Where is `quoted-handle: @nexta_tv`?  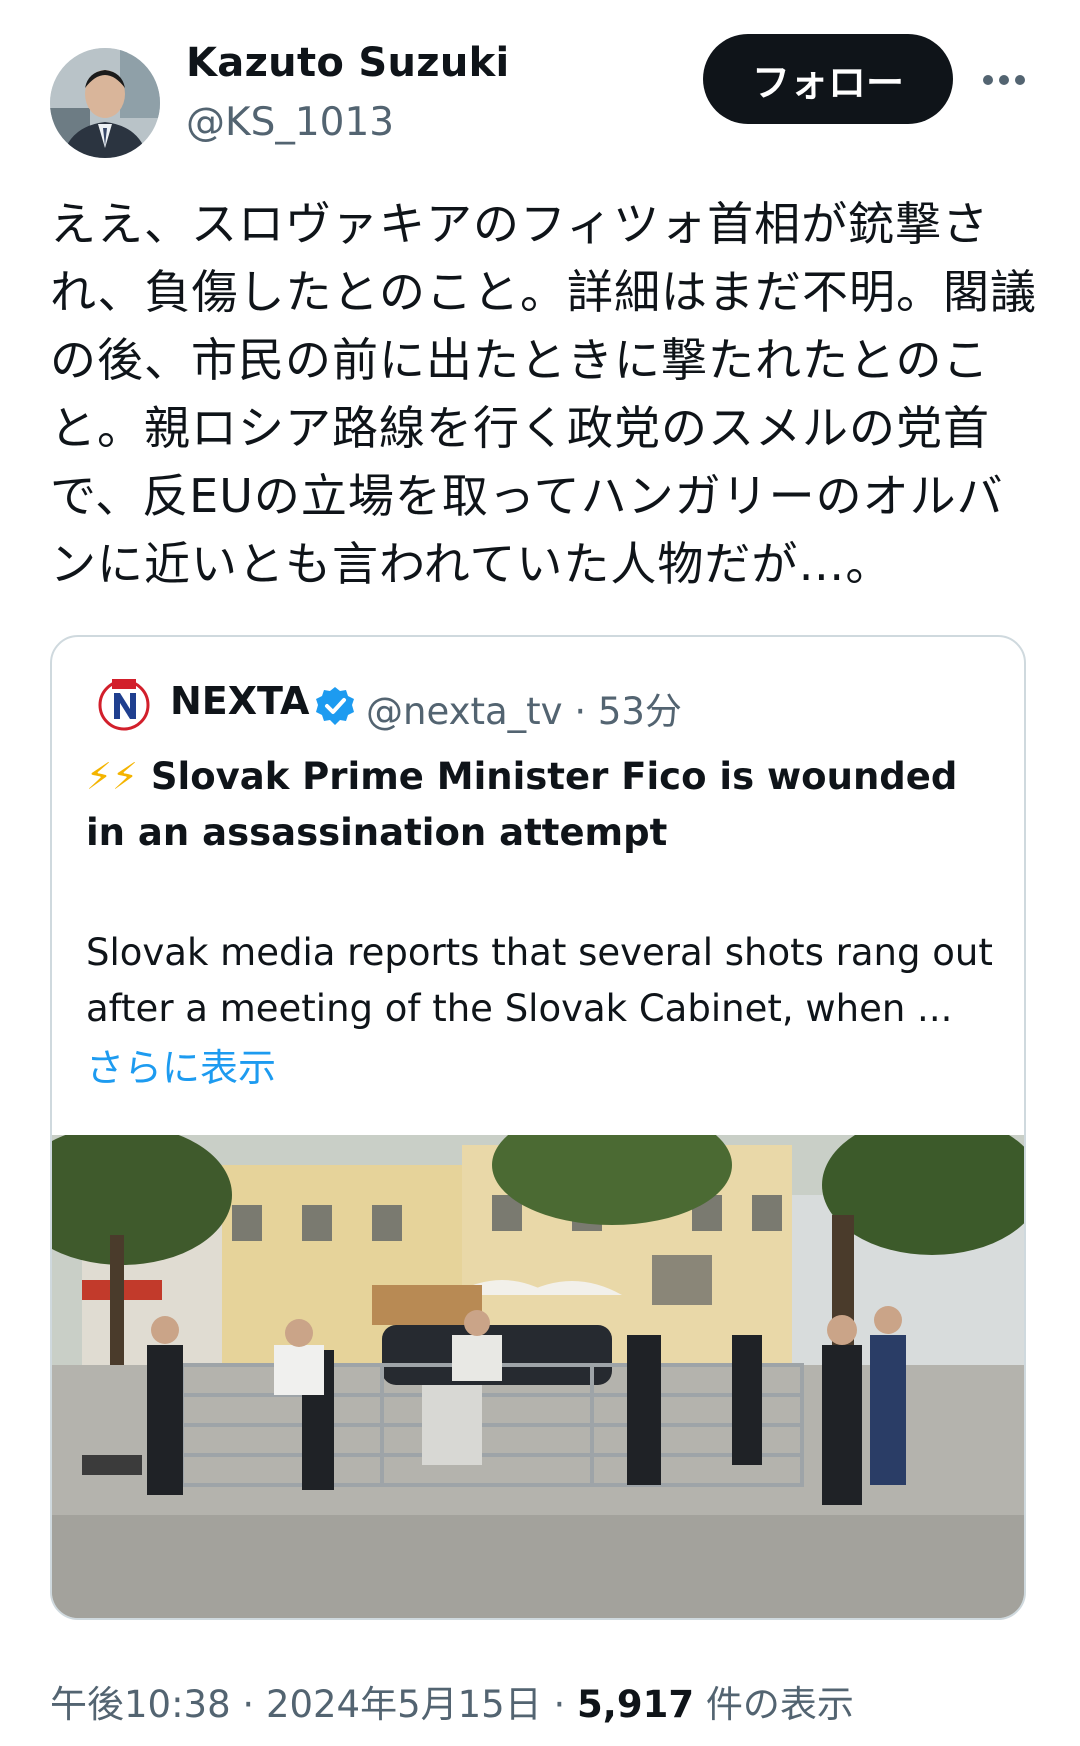 quoted-handle: @nexta_tv is located at coordinates (464, 711).